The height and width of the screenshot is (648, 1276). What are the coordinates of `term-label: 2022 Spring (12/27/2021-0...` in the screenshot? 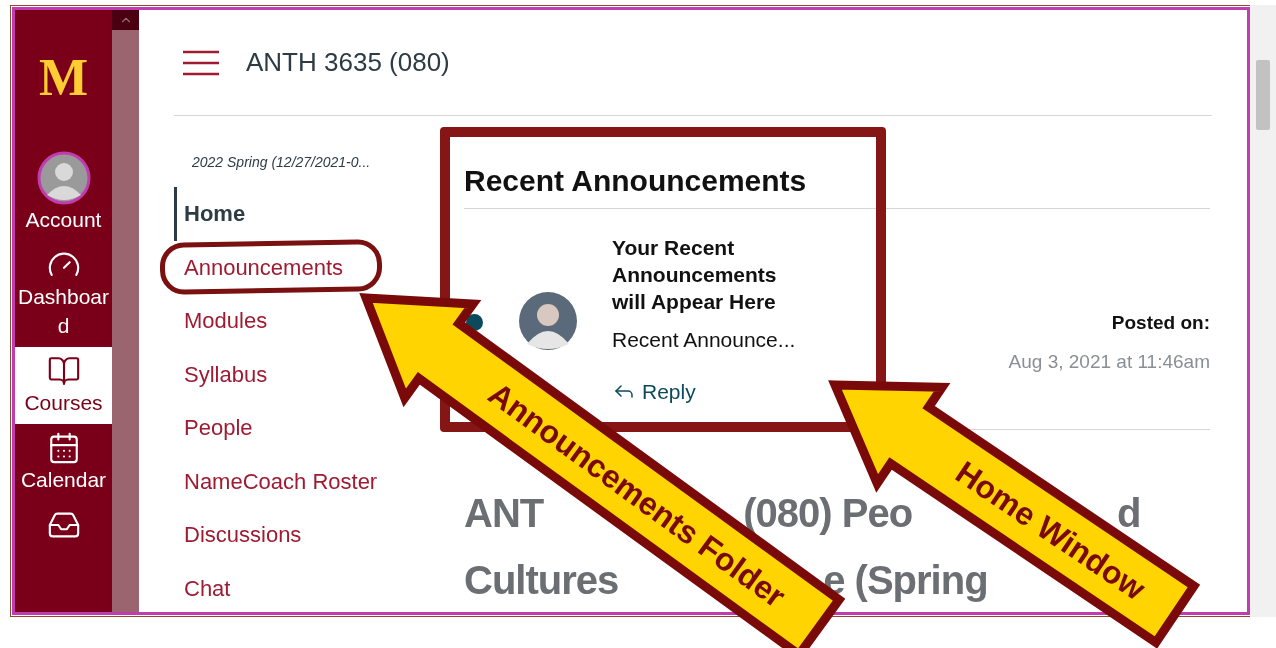 It's located at (281, 162).